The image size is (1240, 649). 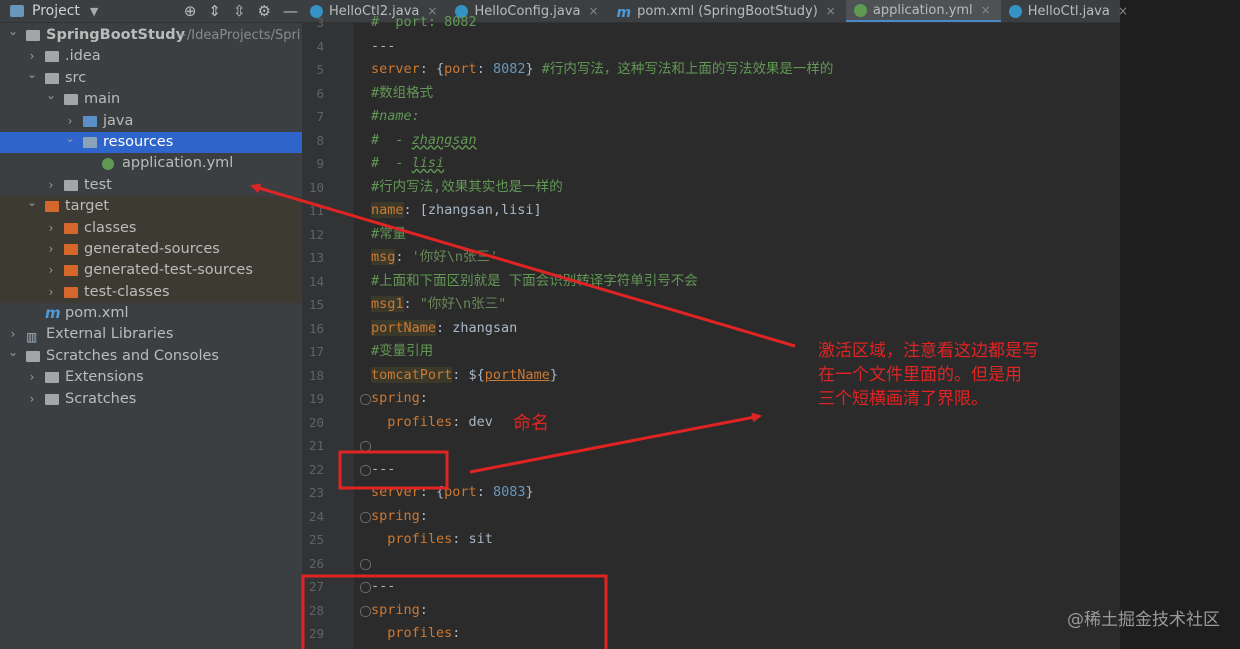 I want to click on arrow-to-explanation, so click(x=615, y=443).